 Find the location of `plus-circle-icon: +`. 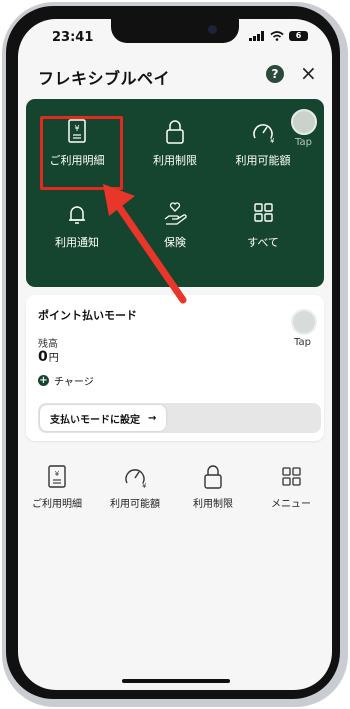

plus-circle-icon: + is located at coordinates (43, 380).